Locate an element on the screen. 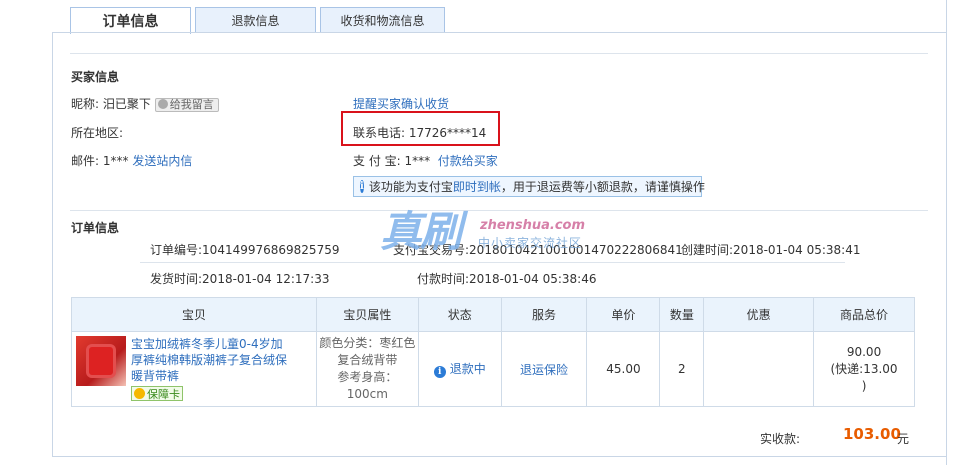 This screenshot has height=465, width=972. info-icon: i is located at coordinates (362, 186).